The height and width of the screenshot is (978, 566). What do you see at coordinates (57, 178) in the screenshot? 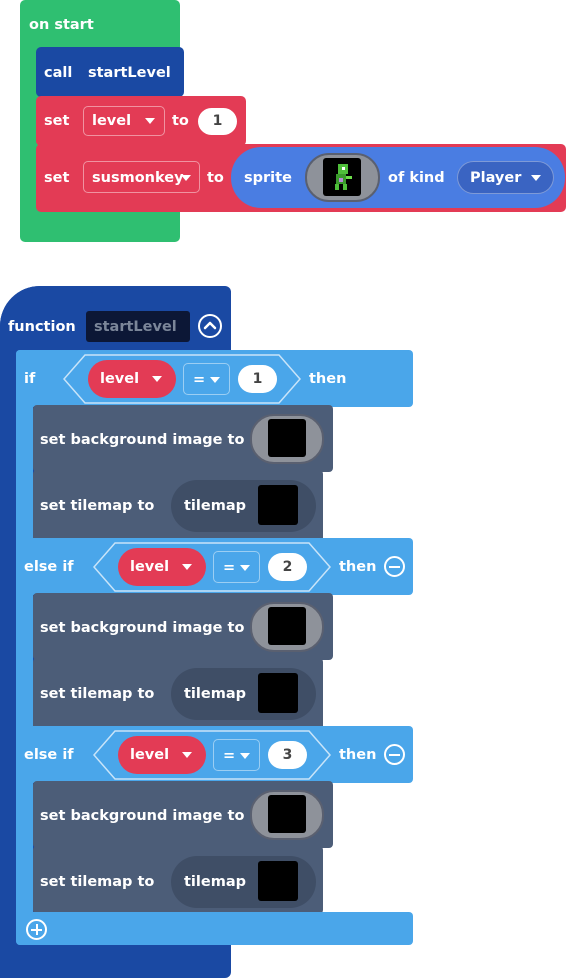
I see `set-keyword-2: set` at bounding box center [57, 178].